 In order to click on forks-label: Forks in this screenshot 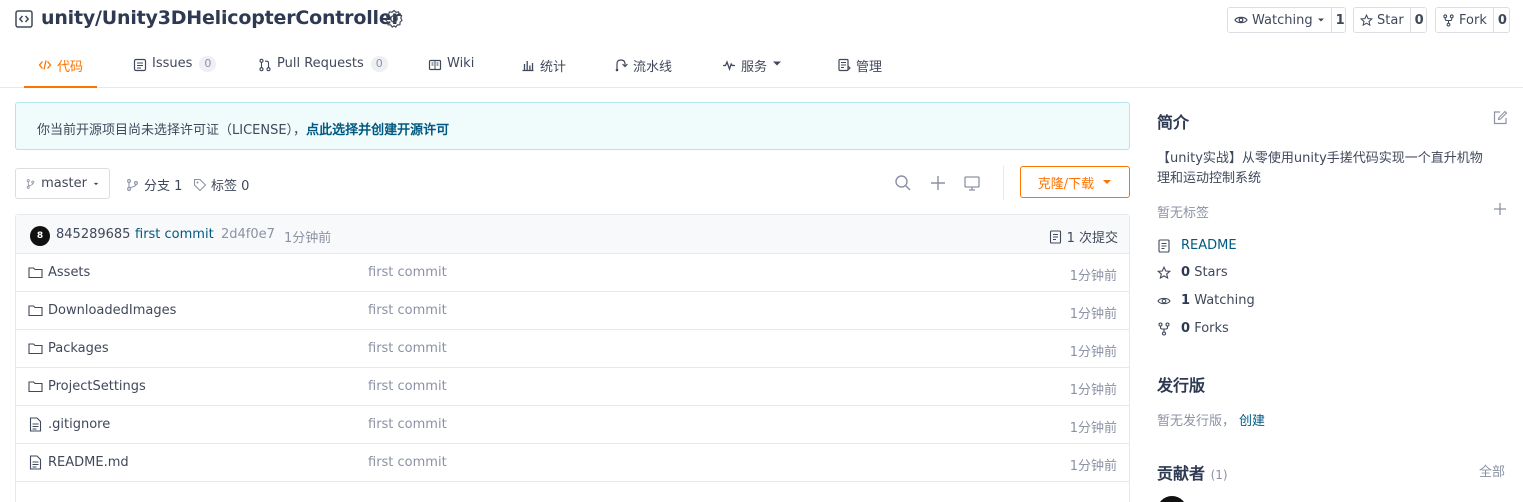, I will do `click(1211, 328)`.